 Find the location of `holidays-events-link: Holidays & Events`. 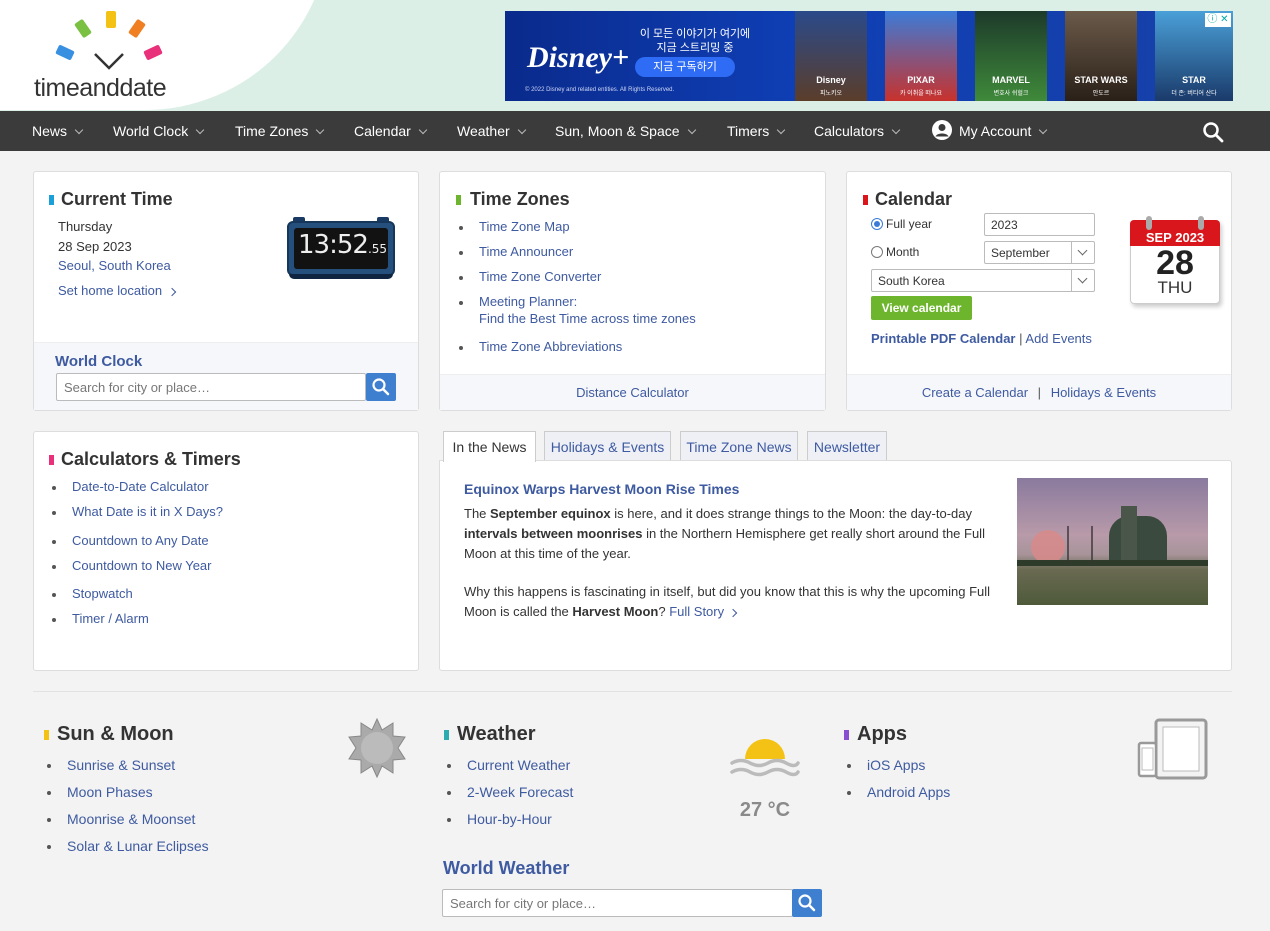

holidays-events-link: Holidays & Events is located at coordinates (1104, 392).